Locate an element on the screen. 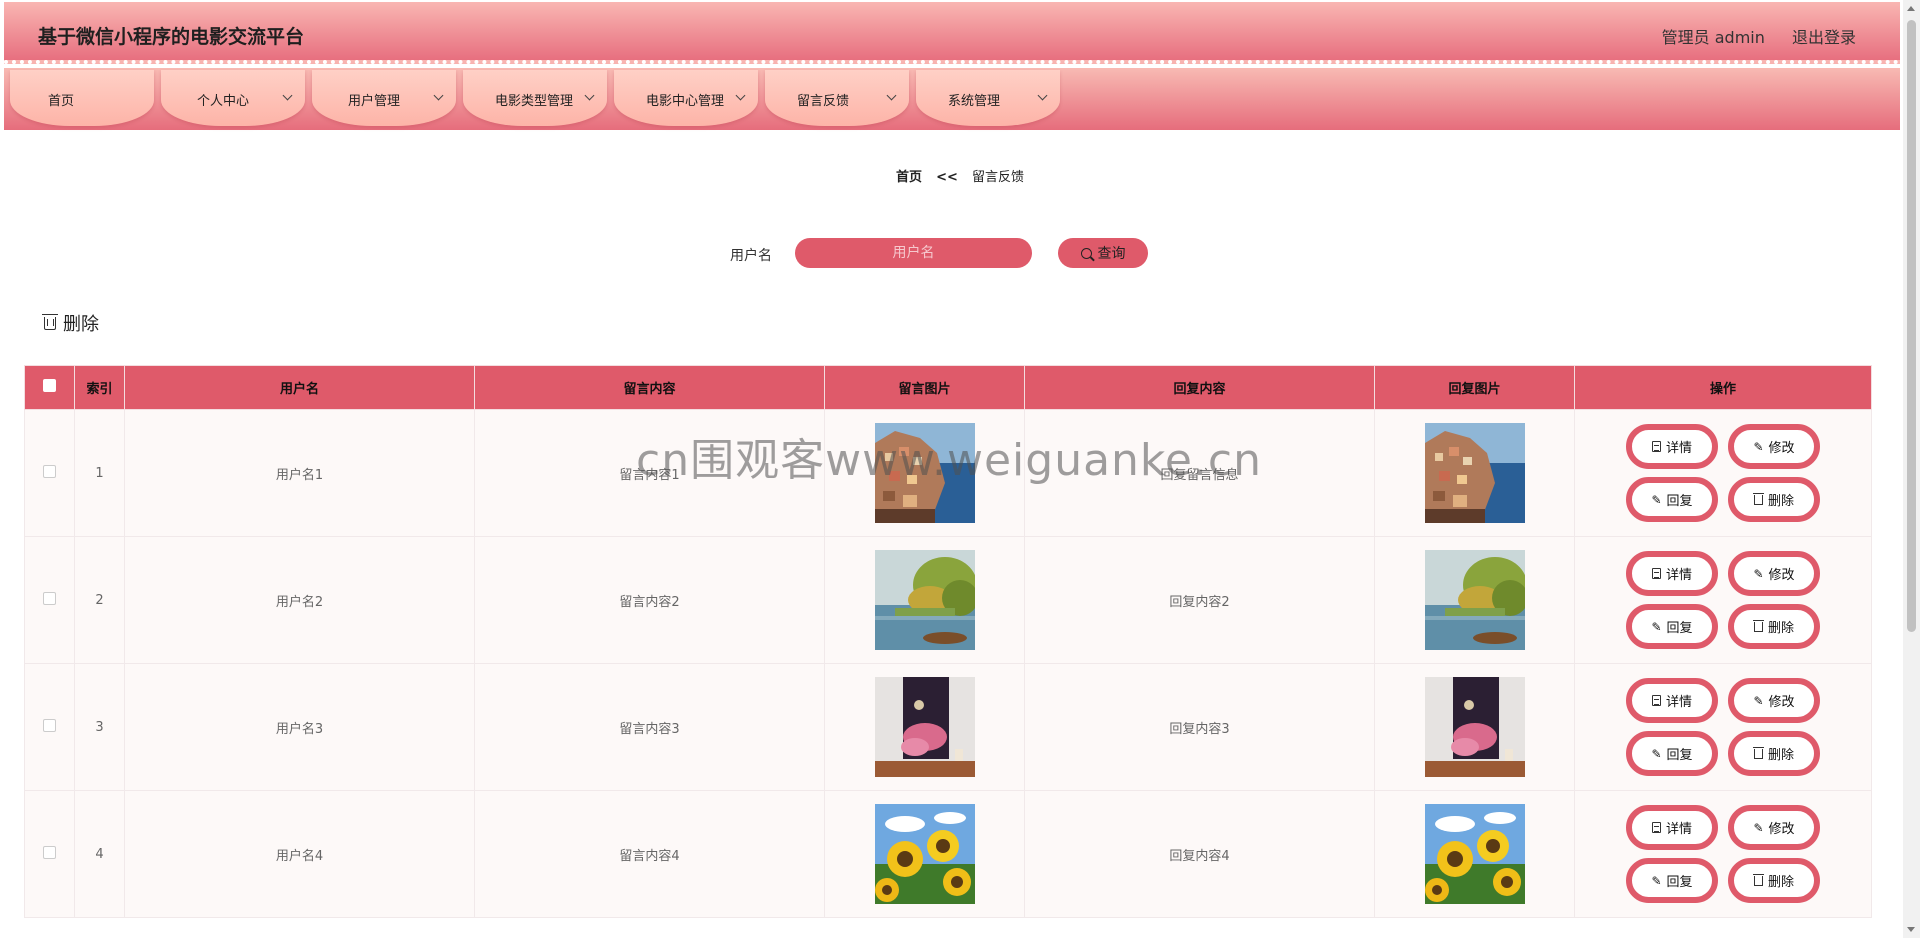 The width and height of the screenshot is (1920, 938). column-header: 留言图片 is located at coordinates (924, 387).